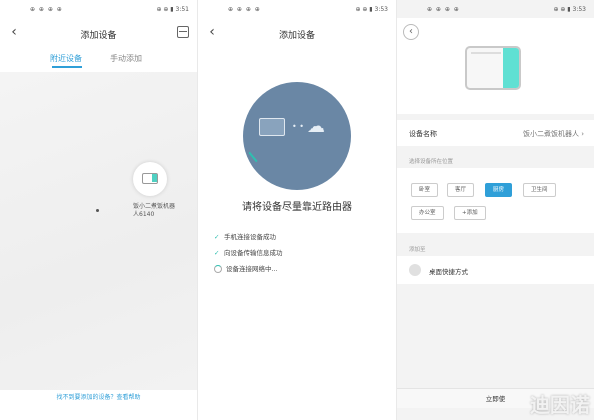 The height and width of the screenshot is (420, 594). Describe the element at coordinates (183, 32) in the screenshot. I see `scan-icon` at that location.